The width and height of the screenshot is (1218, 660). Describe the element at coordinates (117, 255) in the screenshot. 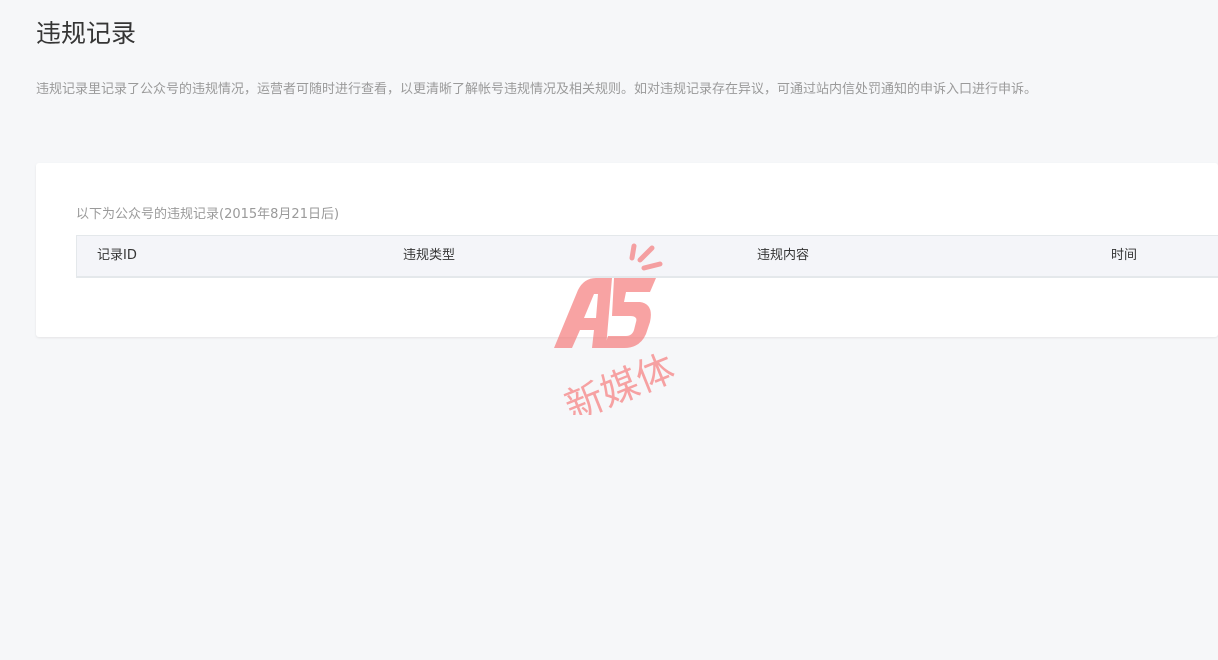

I see `column-header-record-id: 记录ID` at that location.